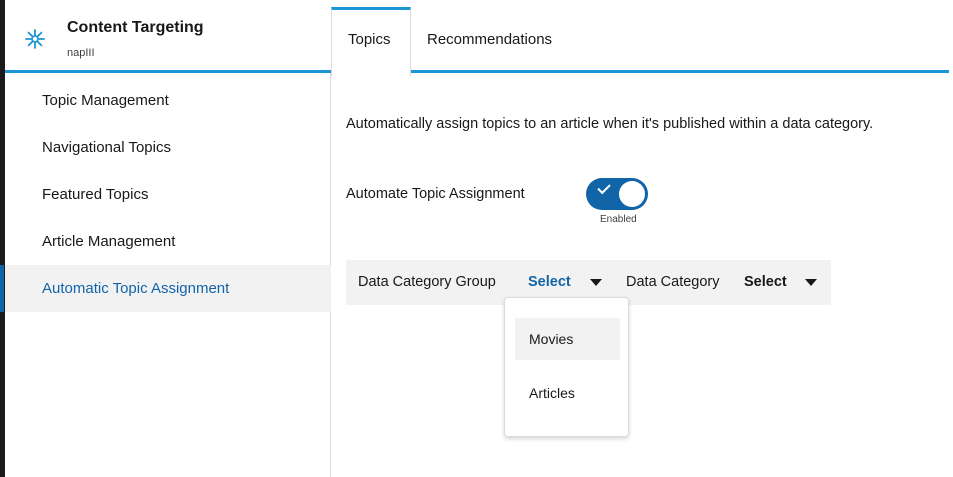 The image size is (953, 477). I want to click on sidebar-item-navigational-topics: Navigational Topics, so click(168, 147).